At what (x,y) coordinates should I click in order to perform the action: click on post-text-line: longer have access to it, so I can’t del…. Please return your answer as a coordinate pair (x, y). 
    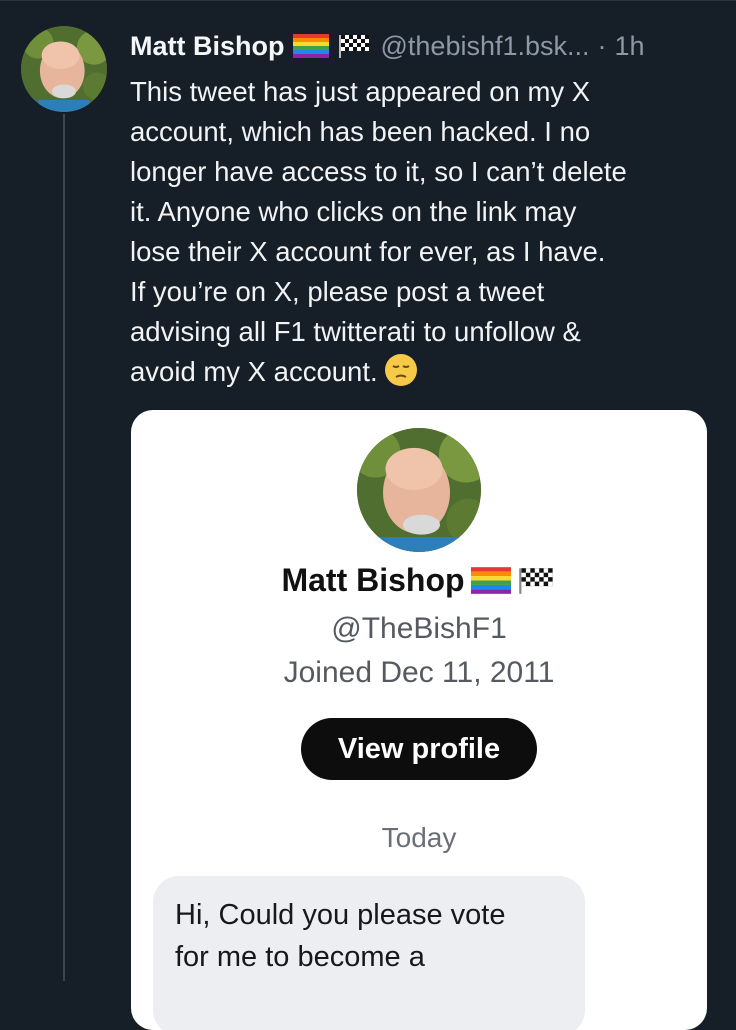
    Looking at the image, I should click on (378, 171).